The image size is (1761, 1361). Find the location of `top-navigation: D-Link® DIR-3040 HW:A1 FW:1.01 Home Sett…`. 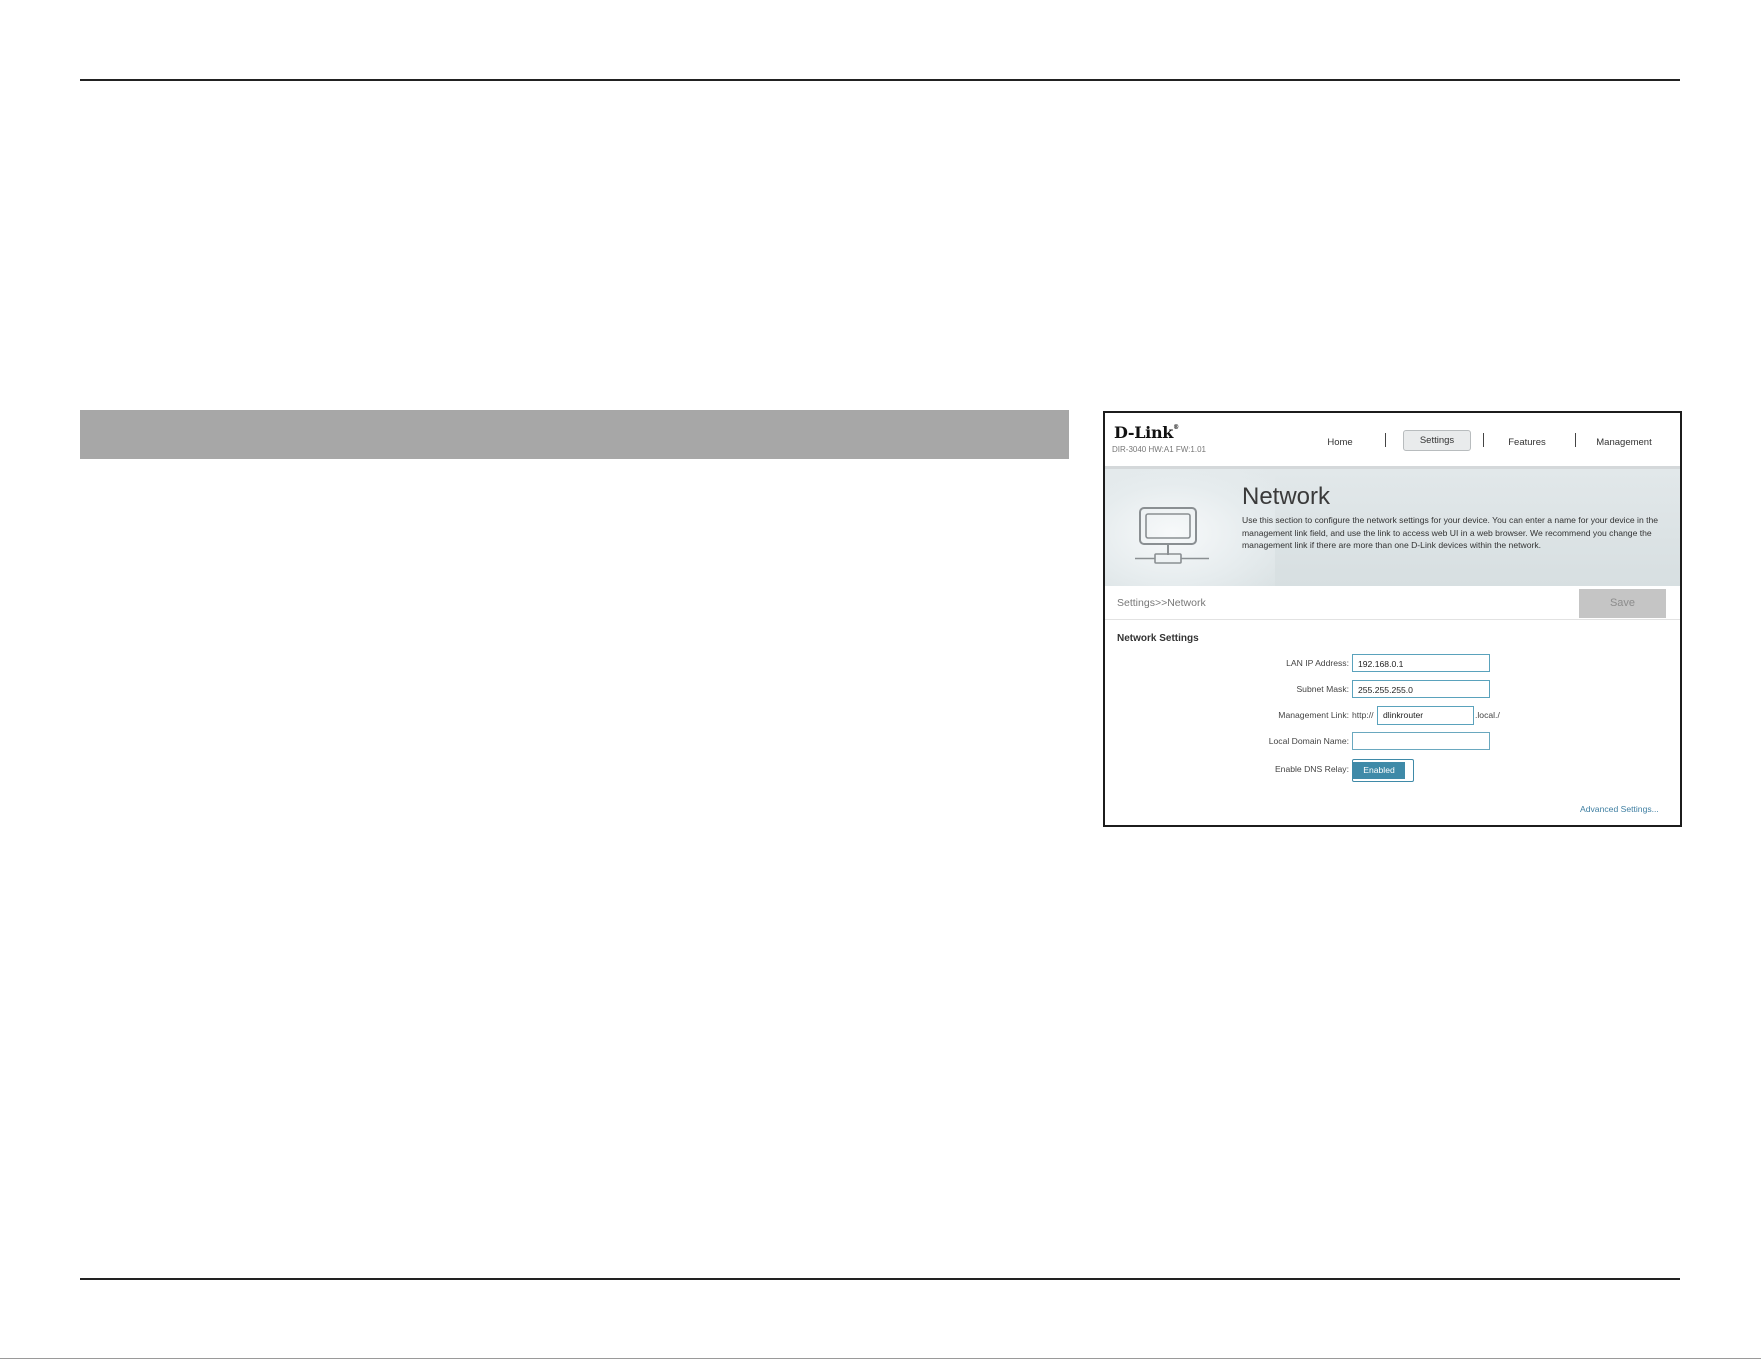

top-navigation: D-Link® DIR-3040 HW:A1 FW:1.01 Home Sett… is located at coordinates (1392, 441).